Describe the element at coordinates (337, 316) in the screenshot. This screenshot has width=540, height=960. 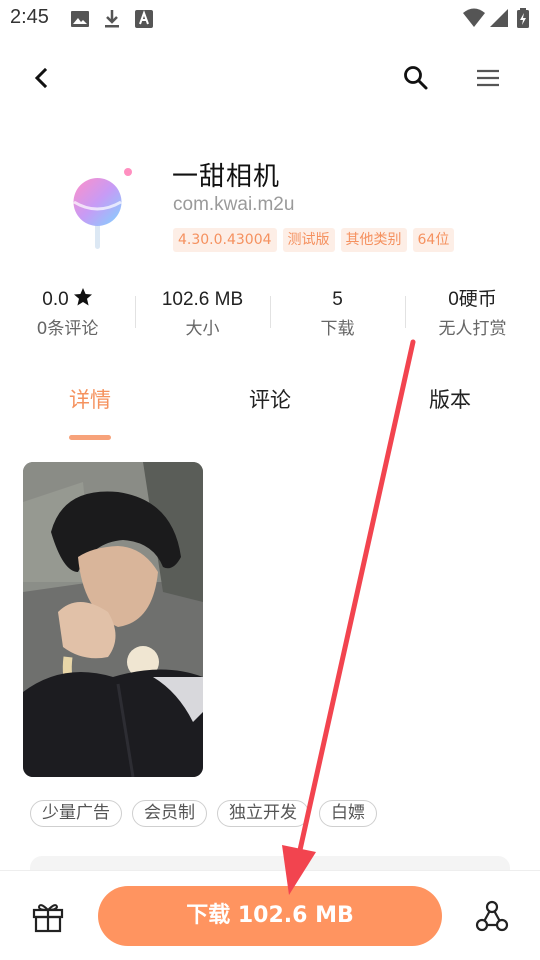
I see `stat-downloads: 5 下载` at that location.